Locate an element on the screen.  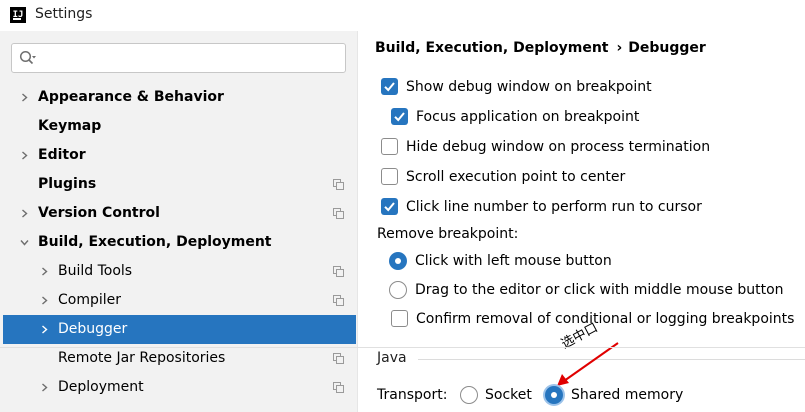
search-box is located at coordinates (178, 58).